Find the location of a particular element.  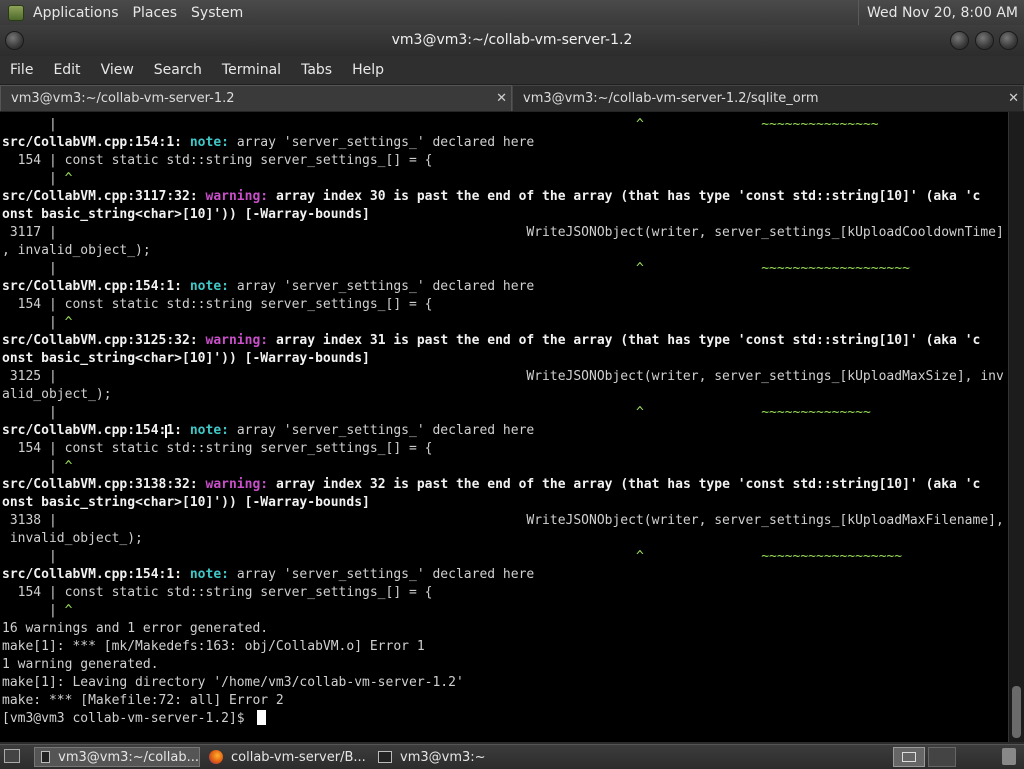

scrollbar-thumb is located at coordinates (1016, 712).